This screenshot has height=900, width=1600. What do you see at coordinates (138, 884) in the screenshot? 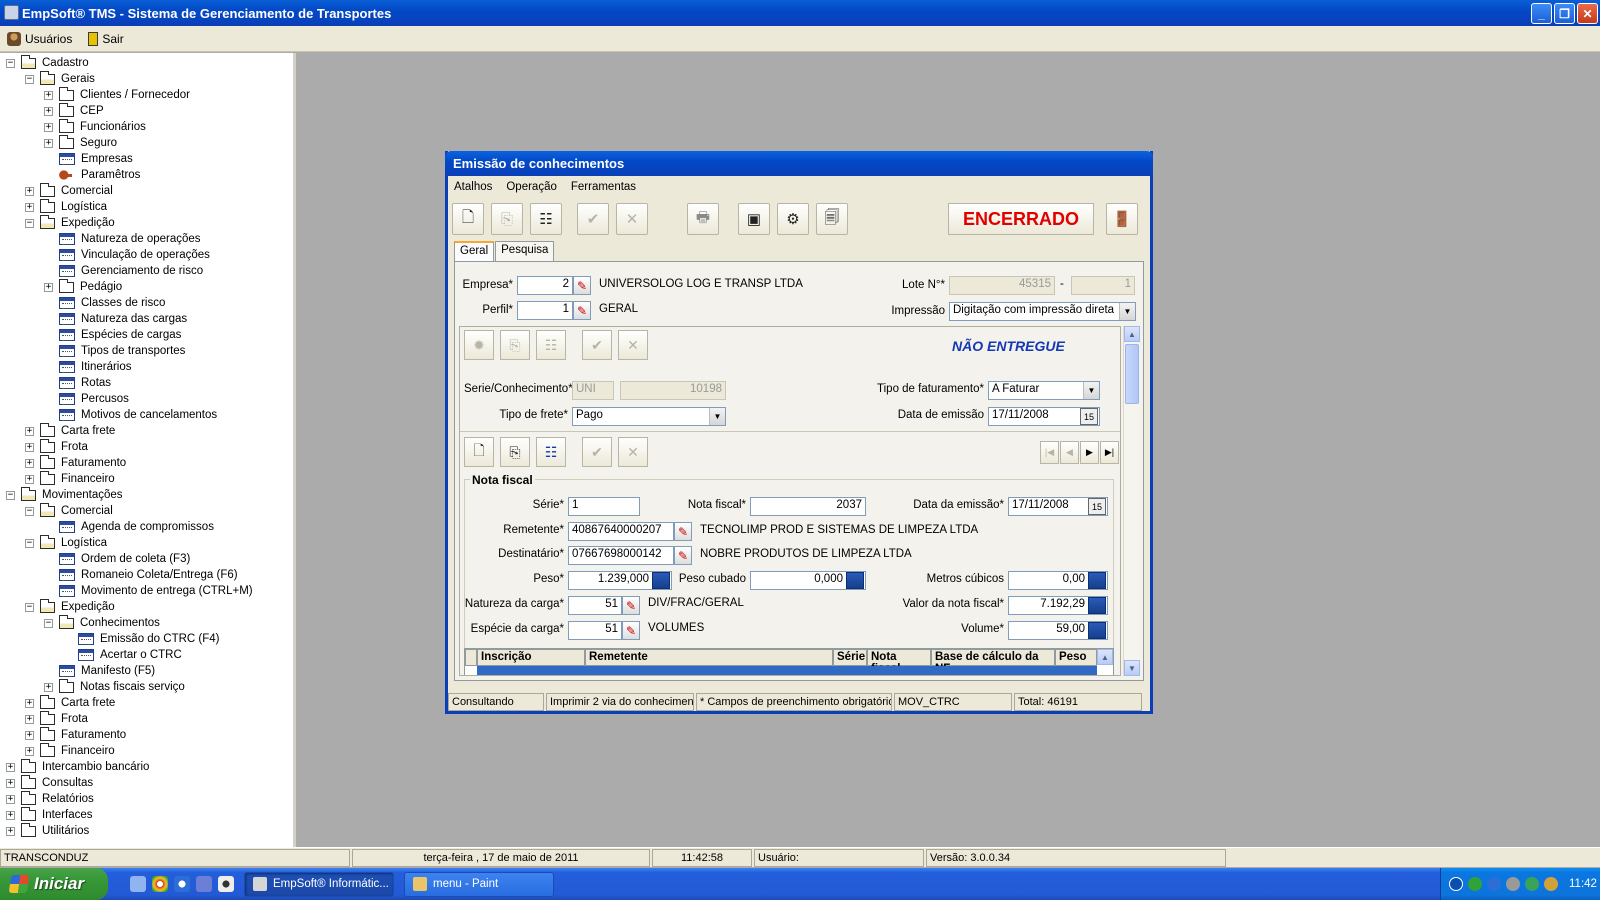
I see `show-desktop-icon` at bounding box center [138, 884].